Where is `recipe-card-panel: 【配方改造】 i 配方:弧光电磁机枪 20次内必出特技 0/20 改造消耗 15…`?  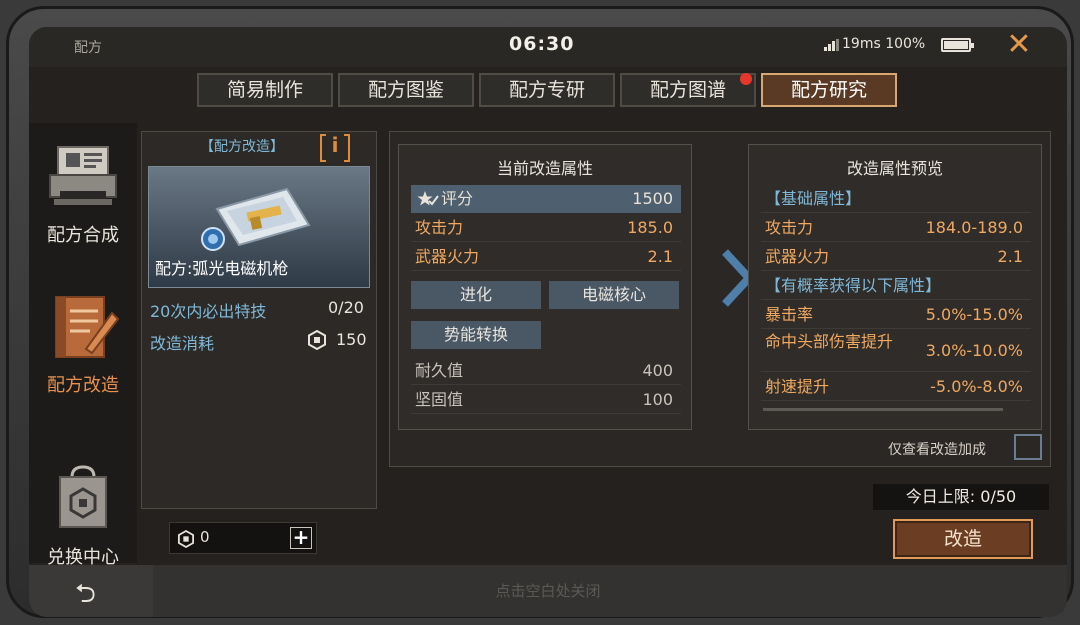 recipe-card-panel: 【配方改造】 i 配方:弧光电磁机枪 20次内必出特技 0/20 改造消耗 15… is located at coordinates (259, 320).